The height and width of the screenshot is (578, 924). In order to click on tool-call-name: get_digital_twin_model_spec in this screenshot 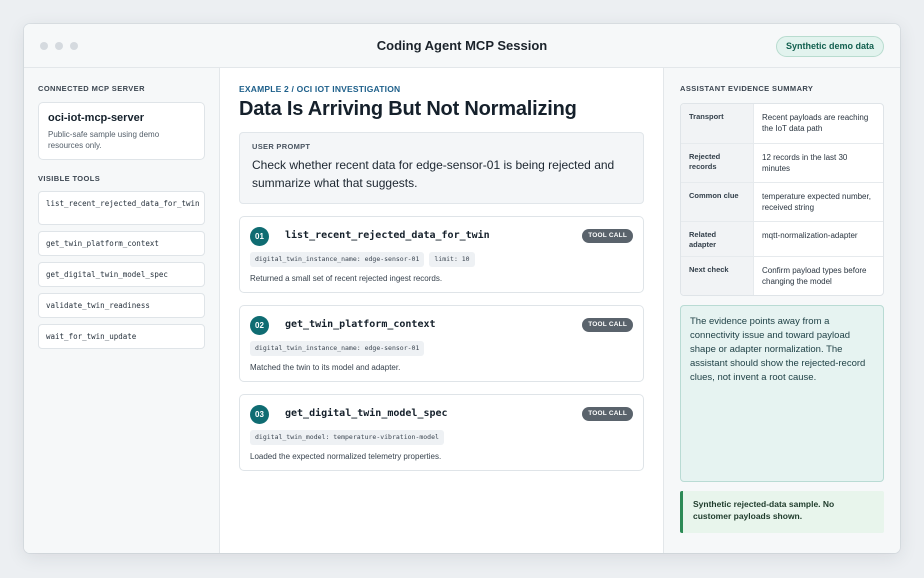, I will do `click(366, 413)`.